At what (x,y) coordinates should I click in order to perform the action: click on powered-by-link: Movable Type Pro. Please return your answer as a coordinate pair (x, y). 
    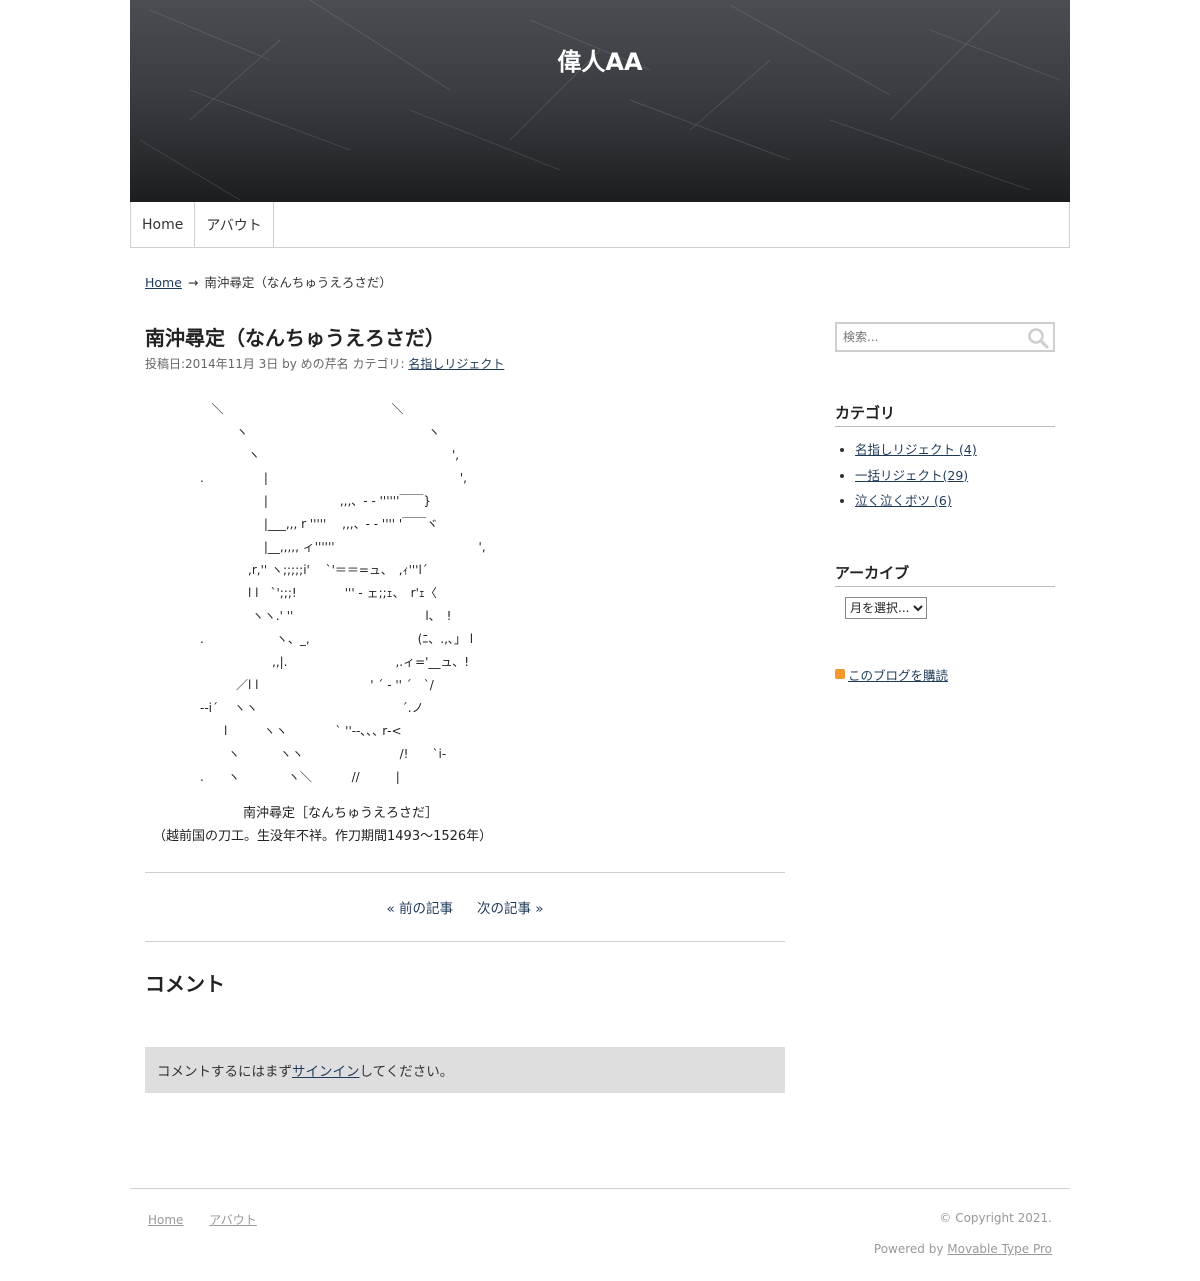
    Looking at the image, I should click on (999, 1249).